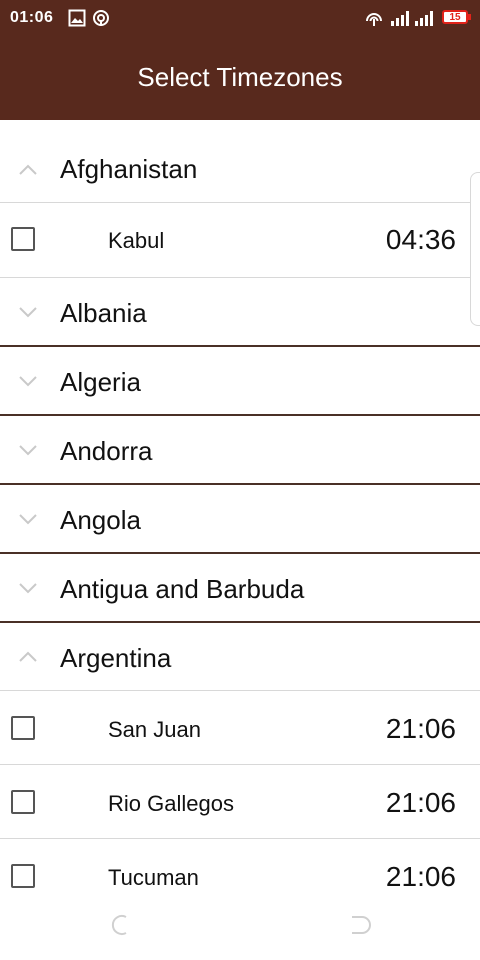 The image size is (480, 960). What do you see at coordinates (469, 17) in the screenshot?
I see `battery-tip-icon` at bounding box center [469, 17].